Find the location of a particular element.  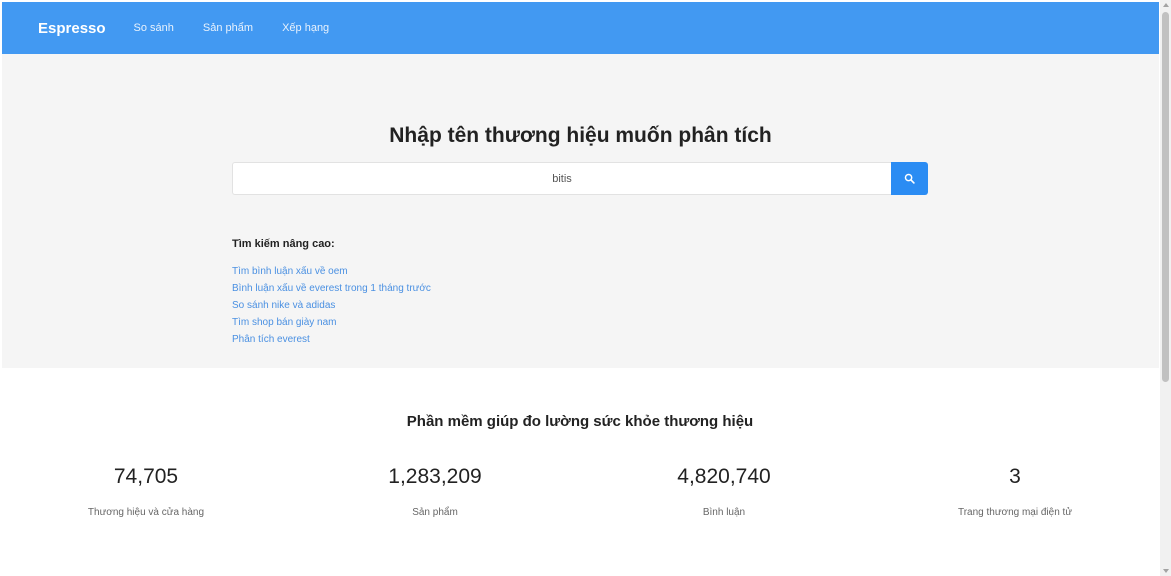

search-box is located at coordinates (580, 178).